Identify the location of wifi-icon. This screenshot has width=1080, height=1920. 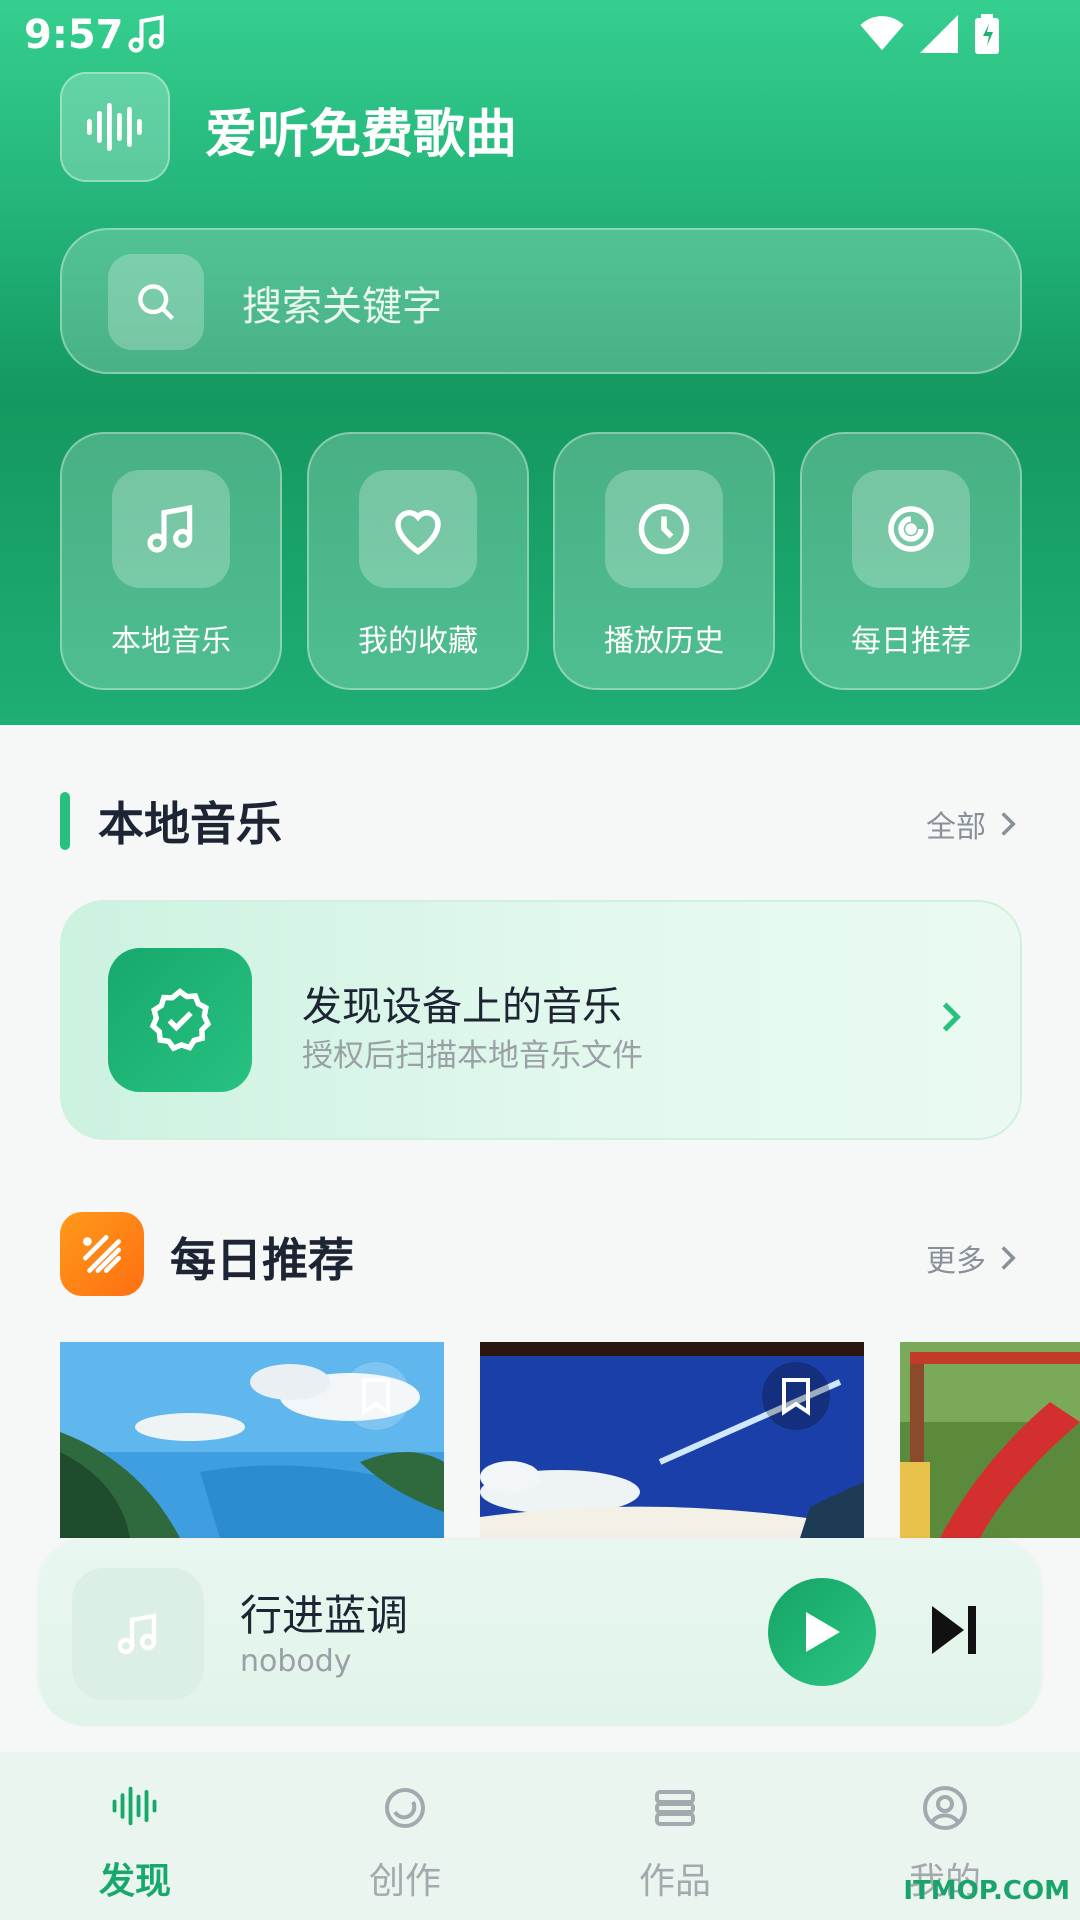
(882, 33).